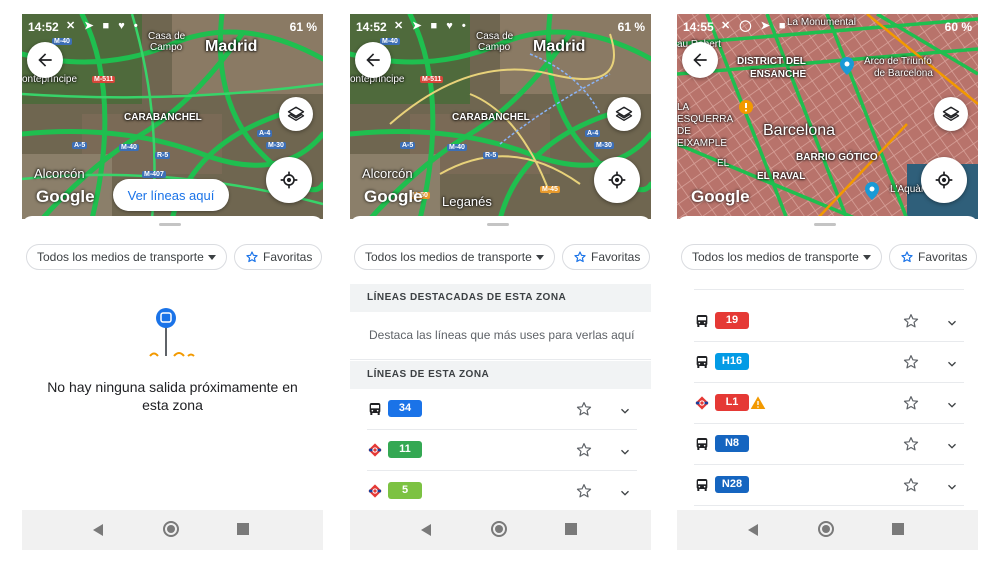 The image size is (1000, 567). Describe the element at coordinates (252, 257) in the screenshot. I see `star-icon` at that location.